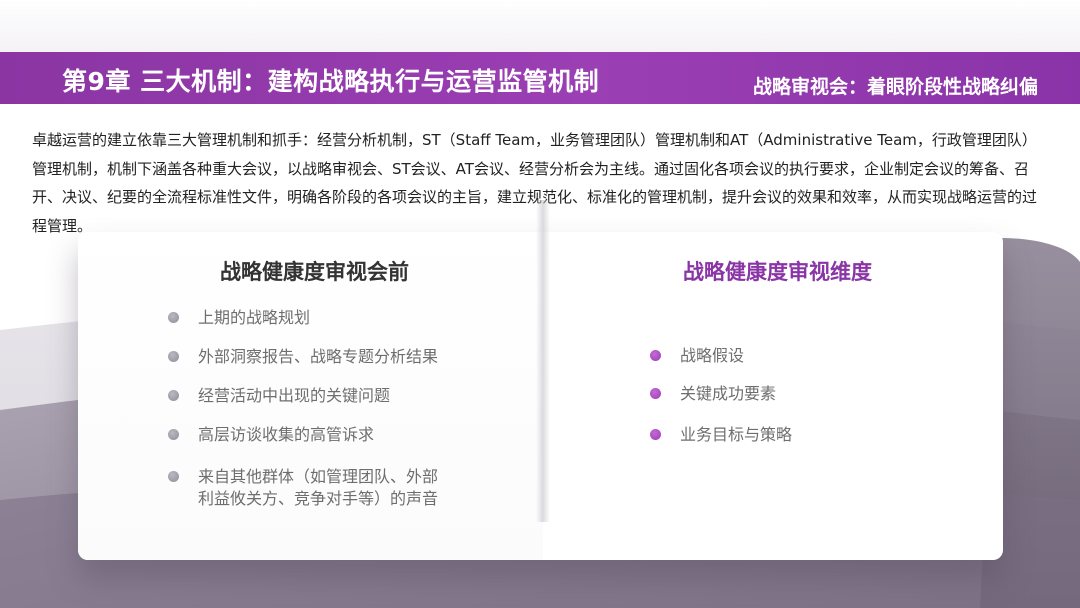 The image size is (1080, 608). Describe the element at coordinates (314, 272) in the screenshot. I see `left-column-heading: 战略健康度审视会前` at that location.